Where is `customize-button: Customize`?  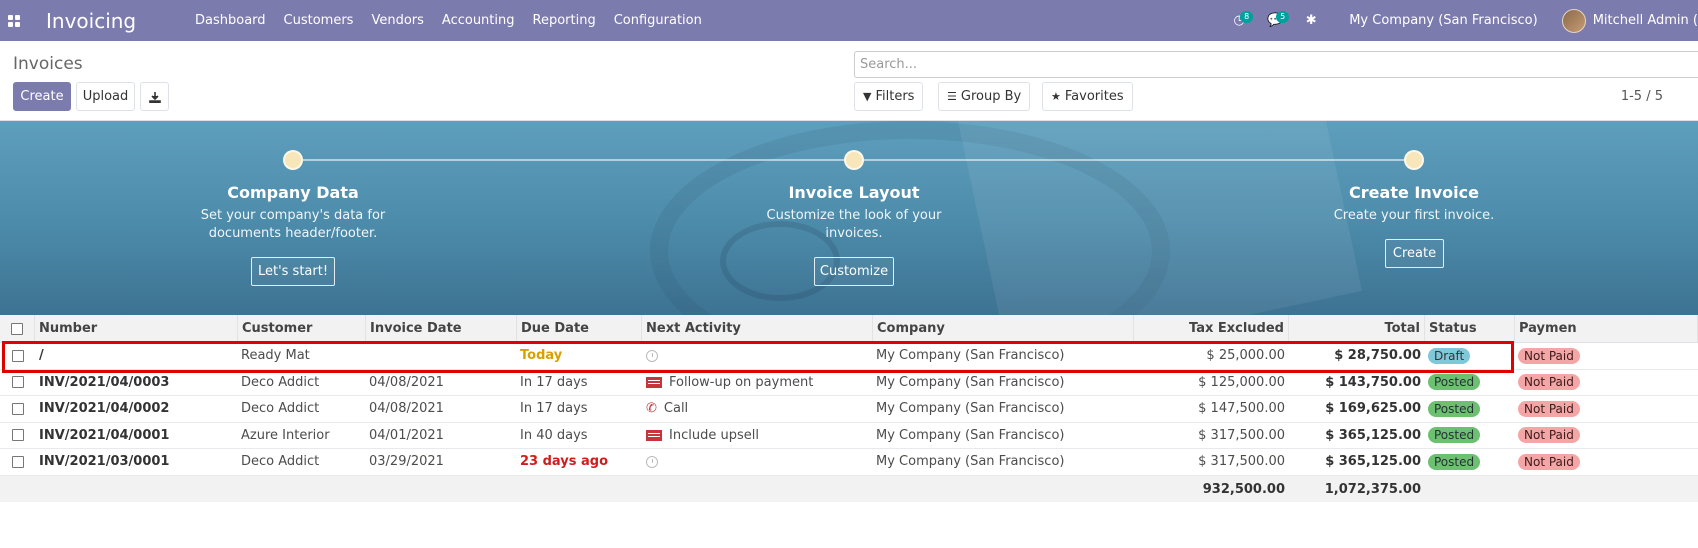
customize-button: Customize is located at coordinates (854, 271).